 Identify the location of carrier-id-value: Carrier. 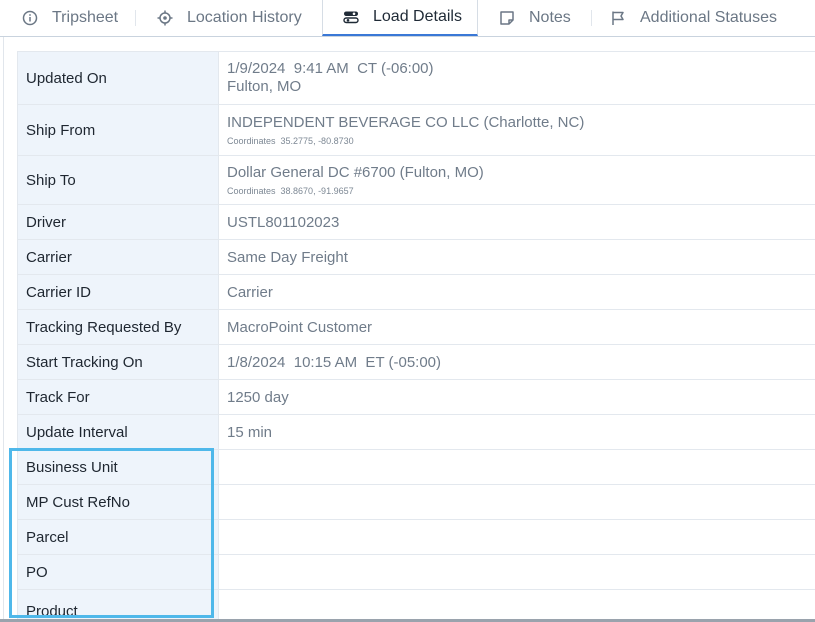
(250, 292).